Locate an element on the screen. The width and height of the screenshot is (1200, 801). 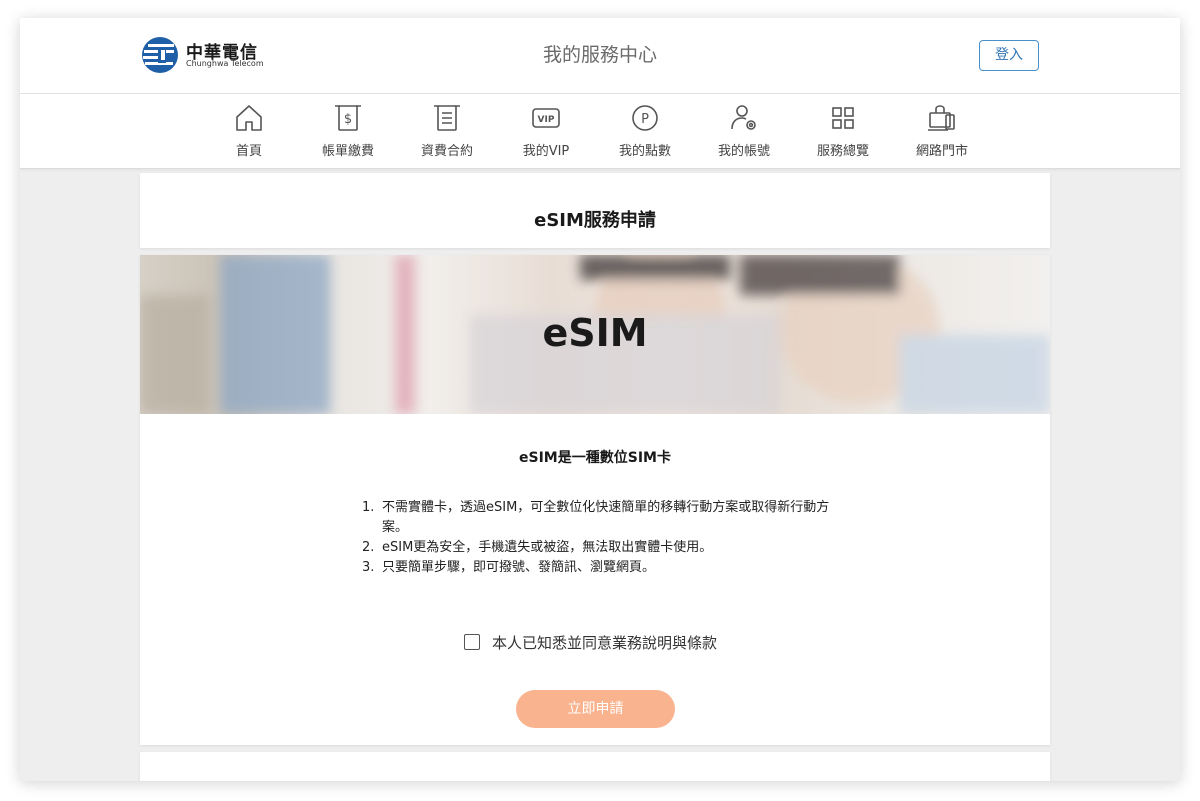
terms-checkbox is located at coordinates (472, 642).